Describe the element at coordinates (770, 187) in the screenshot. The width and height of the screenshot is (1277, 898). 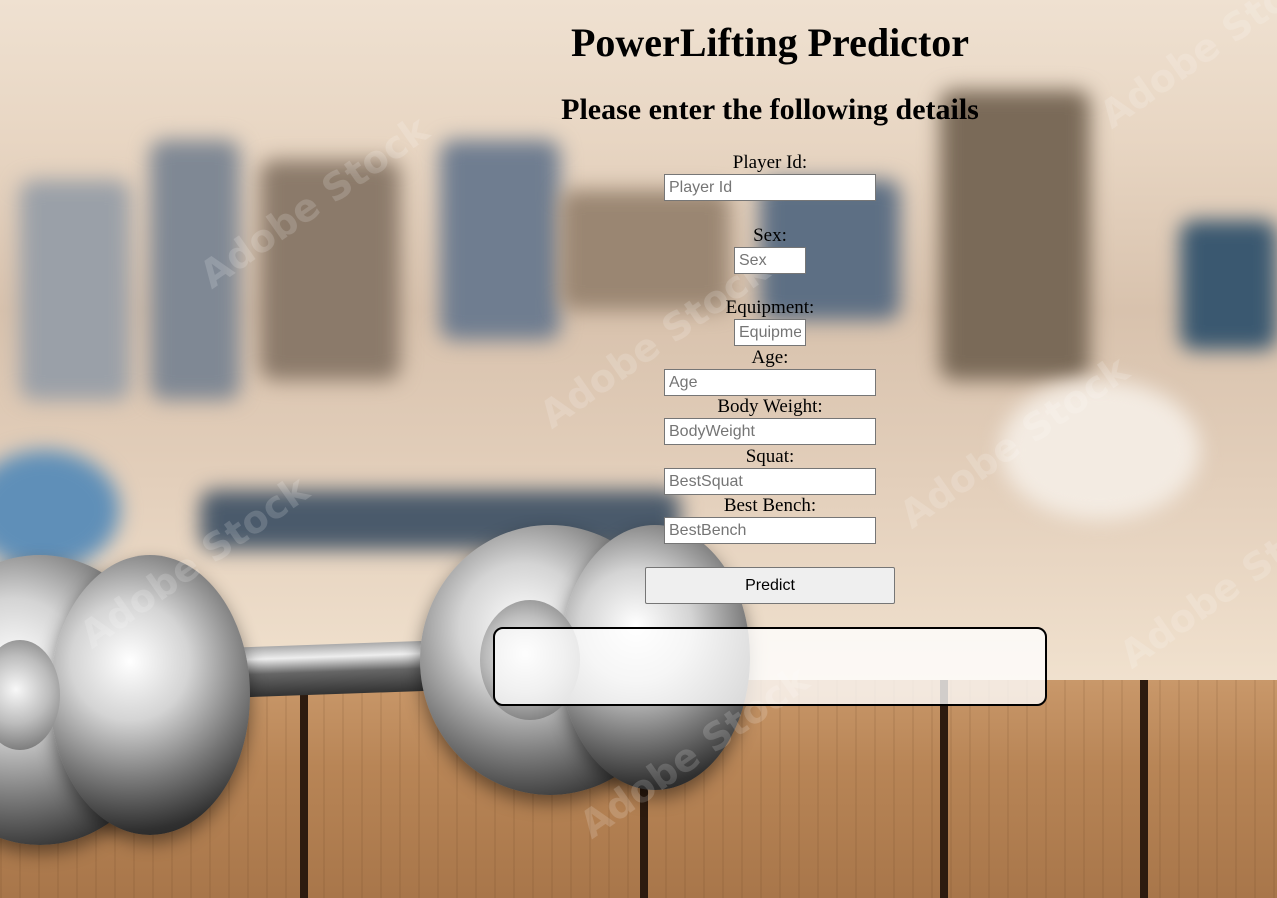
I see `player-id-input` at that location.